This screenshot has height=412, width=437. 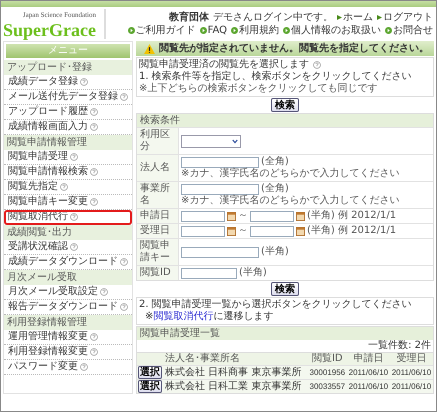 What do you see at coordinates (294, 48) in the screenshot?
I see `warning-text: 閲覧先が指定されていません。閲覧先を指定してください。` at bounding box center [294, 48].